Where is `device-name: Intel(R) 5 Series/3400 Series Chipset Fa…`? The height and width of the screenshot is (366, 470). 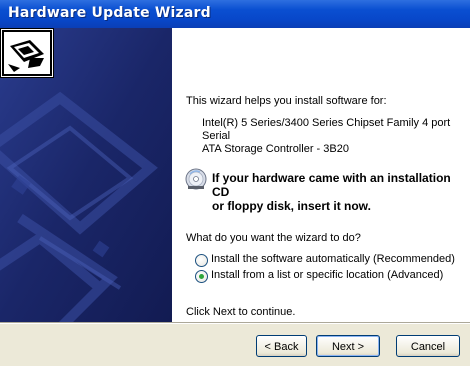
device-name: Intel(R) 5 Series/3400 Series Chipset Fa… is located at coordinates (336, 136).